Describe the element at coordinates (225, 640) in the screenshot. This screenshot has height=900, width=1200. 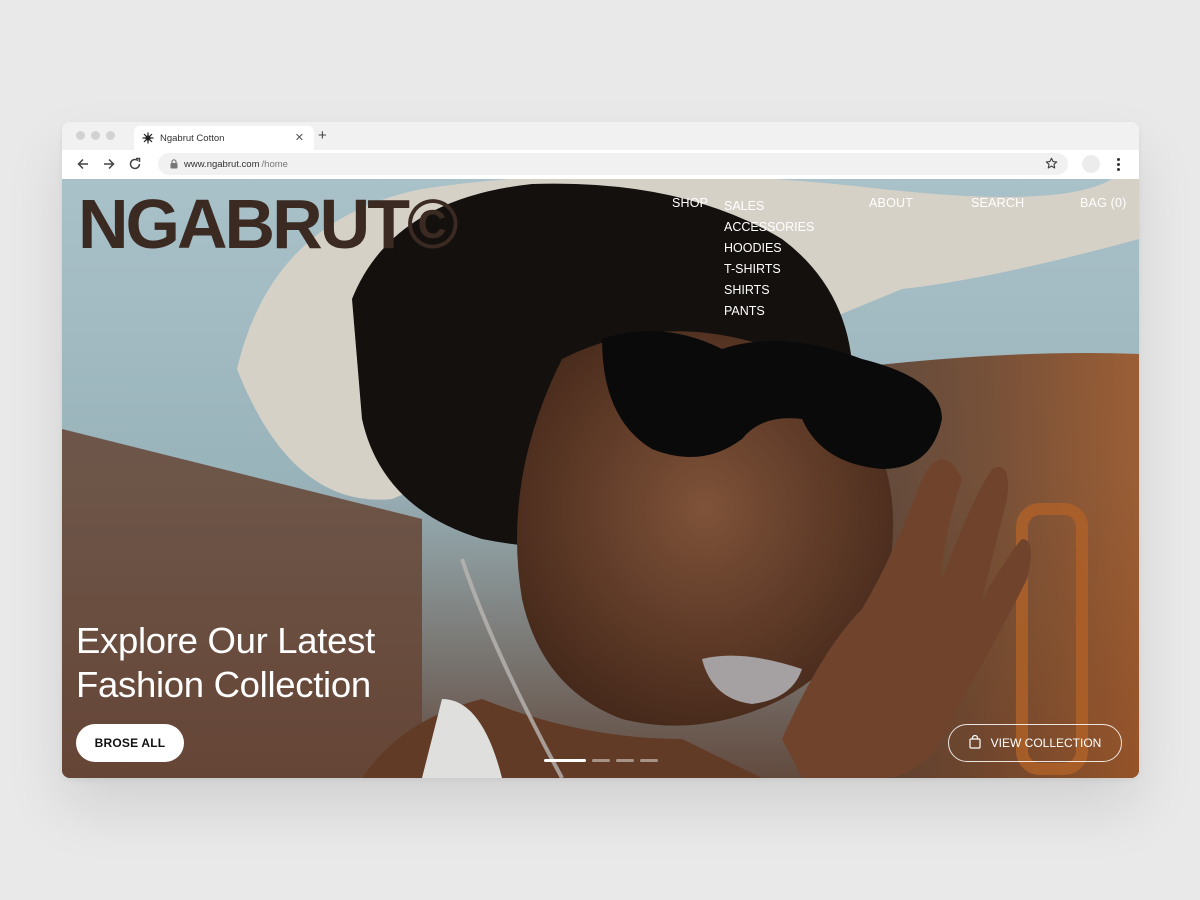
I see `headline-line-1: Explore Our Latest` at that location.